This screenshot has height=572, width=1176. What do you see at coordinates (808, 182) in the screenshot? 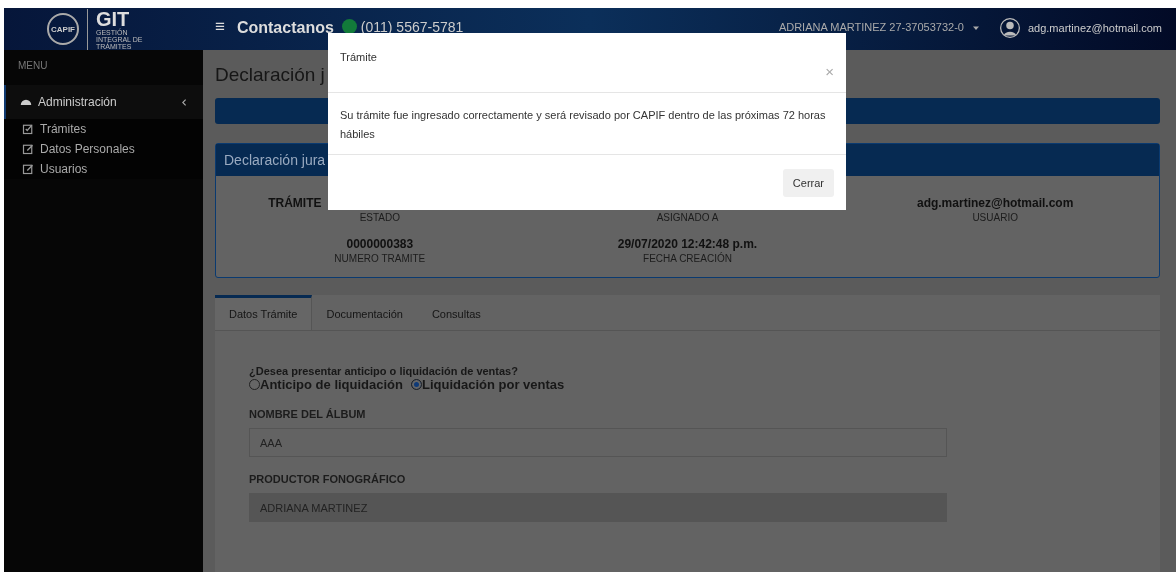
I see `close-dialog-button: Cerrar` at bounding box center [808, 182].